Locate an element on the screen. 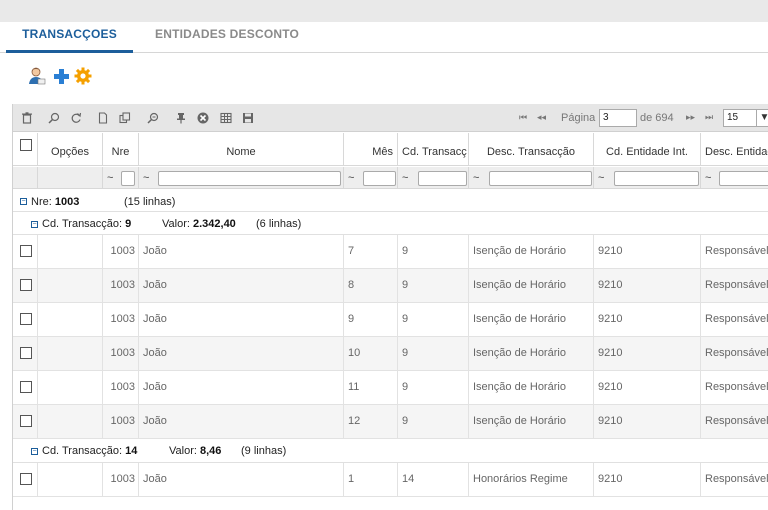 The image size is (768, 510). group-g1-label: Cd. Transacção: is located at coordinates (82, 224).